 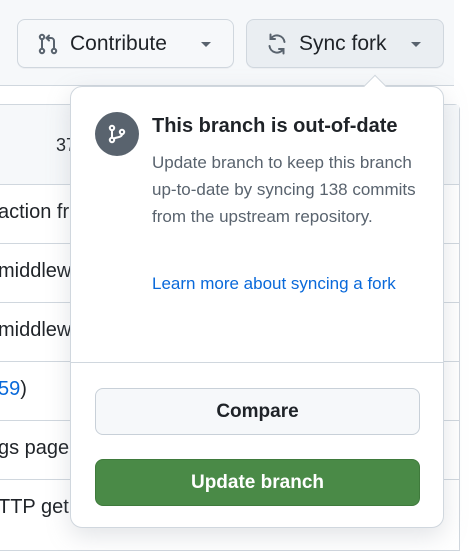 What do you see at coordinates (275, 126) in the screenshot?
I see `popover-title: This branch is out-of-date` at bounding box center [275, 126].